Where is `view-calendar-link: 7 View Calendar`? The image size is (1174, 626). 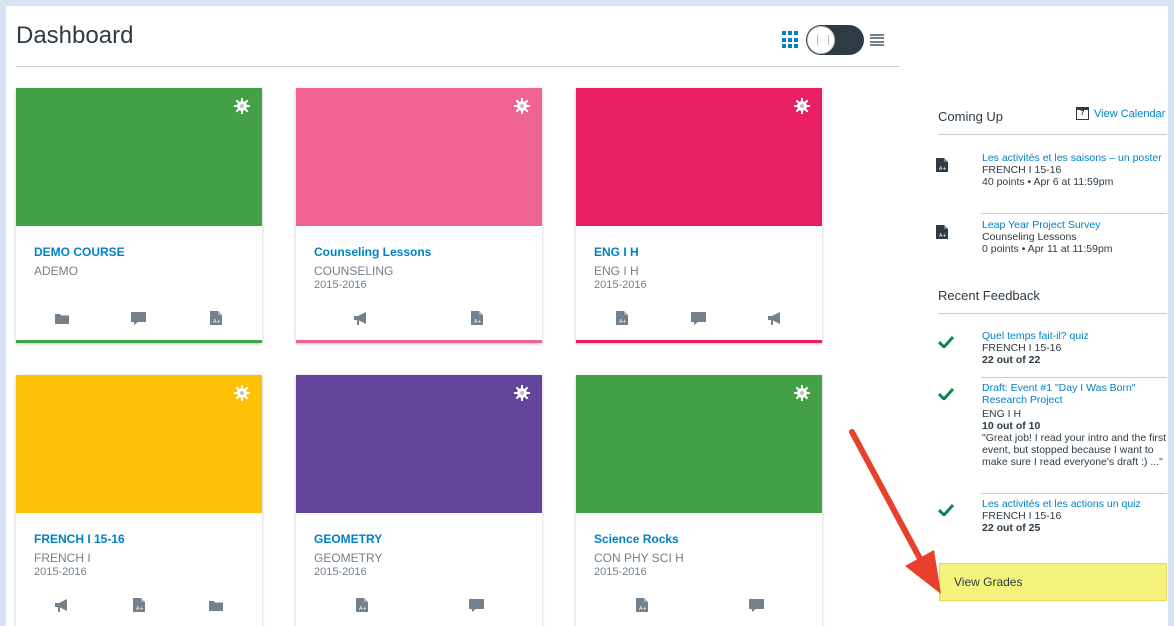 view-calendar-link: 7 View Calendar is located at coordinates (1120, 113).